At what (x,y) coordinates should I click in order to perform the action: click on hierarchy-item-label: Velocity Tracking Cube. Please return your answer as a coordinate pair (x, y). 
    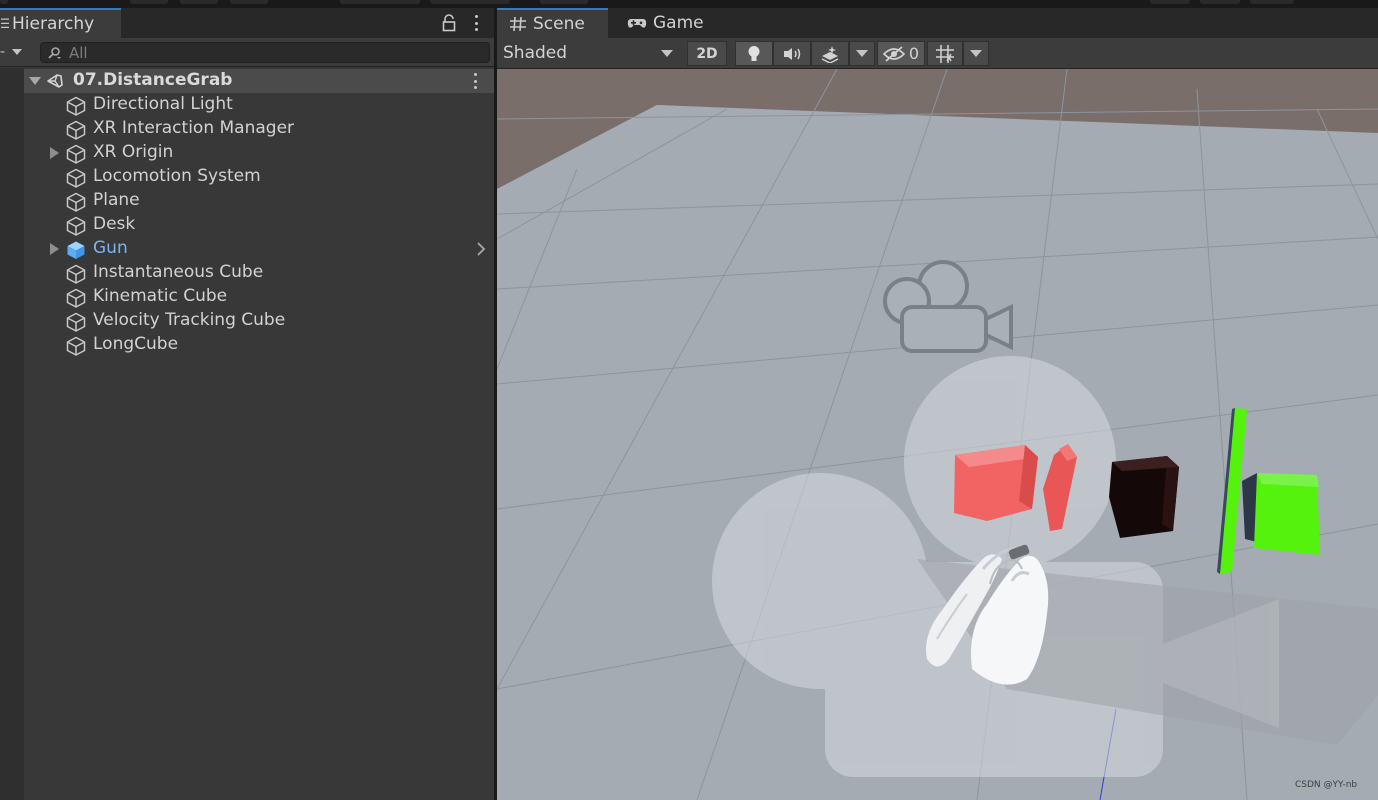
    Looking at the image, I should click on (189, 320).